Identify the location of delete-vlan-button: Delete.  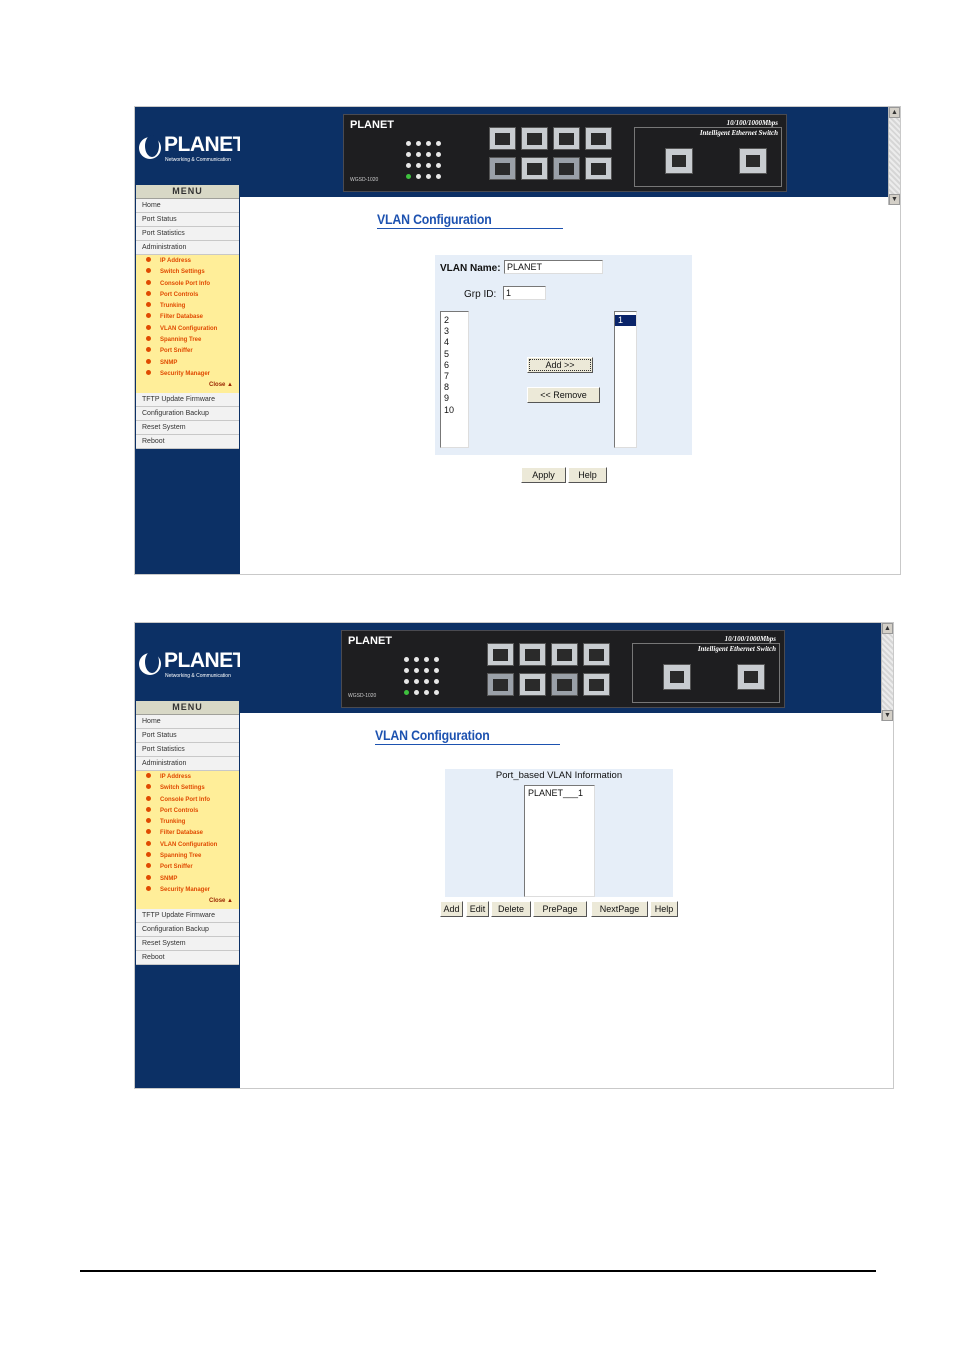
(511, 909).